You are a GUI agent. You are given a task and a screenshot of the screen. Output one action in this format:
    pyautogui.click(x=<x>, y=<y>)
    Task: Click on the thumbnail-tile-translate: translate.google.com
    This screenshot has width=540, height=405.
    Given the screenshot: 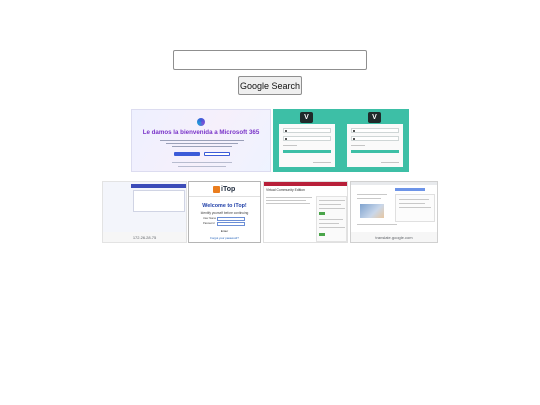 What is the action you would take?
    pyautogui.click(x=394, y=212)
    